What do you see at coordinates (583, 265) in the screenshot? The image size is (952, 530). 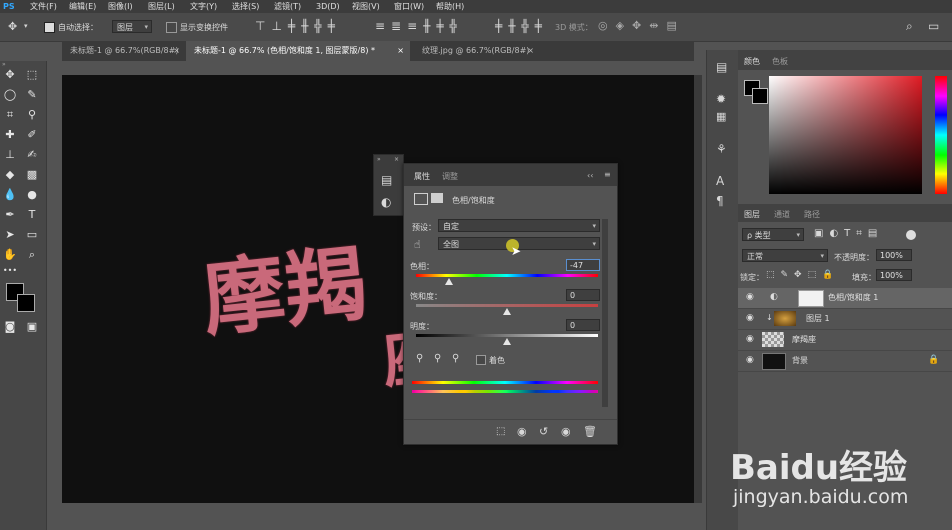 I see `hue-value-input: -47` at bounding box center [583, 265].